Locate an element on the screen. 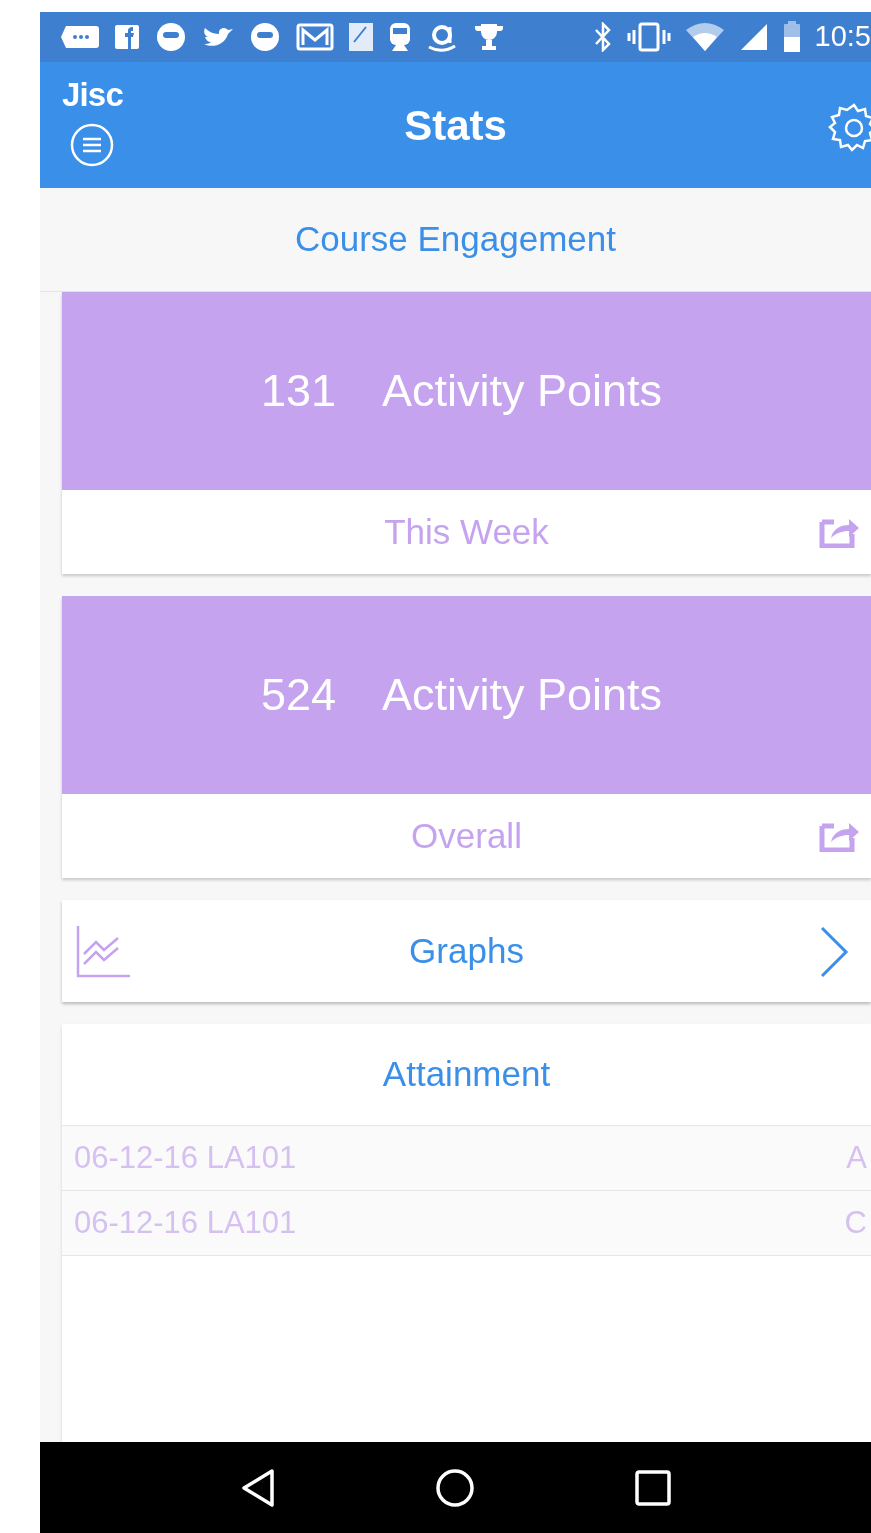 This screenshot has width=871, height=1533. status-time: 10:5 is located at coordinates (842, 37).